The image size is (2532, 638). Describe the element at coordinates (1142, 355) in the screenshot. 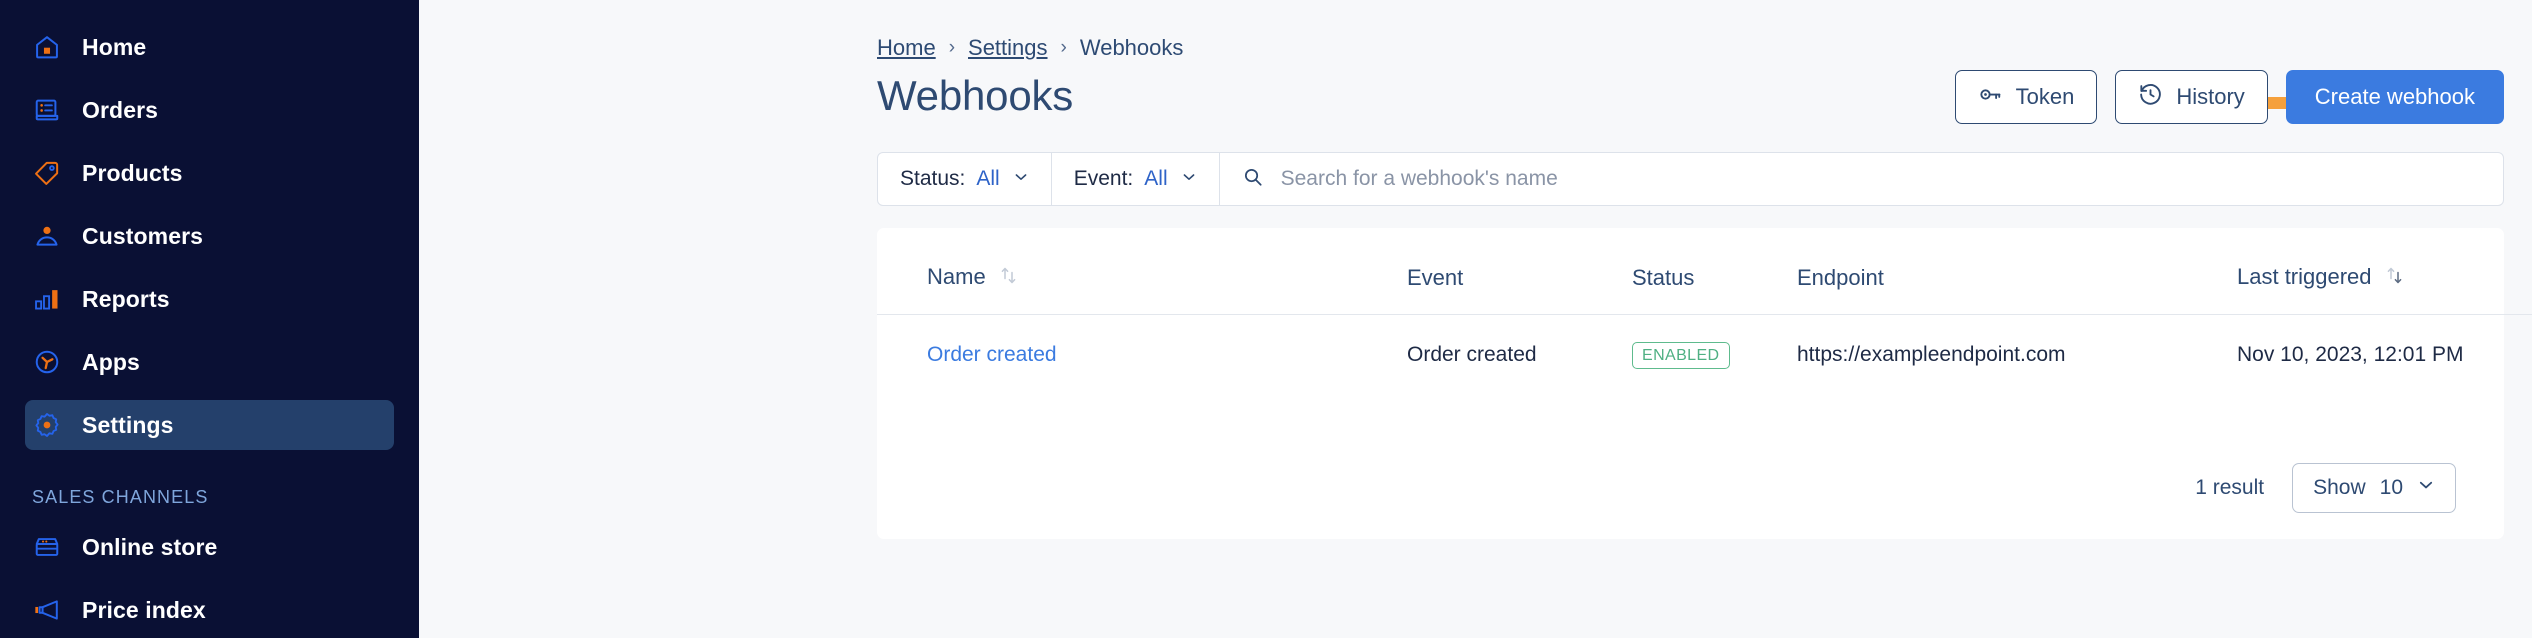

I see `cell-name: Order created` at that location.